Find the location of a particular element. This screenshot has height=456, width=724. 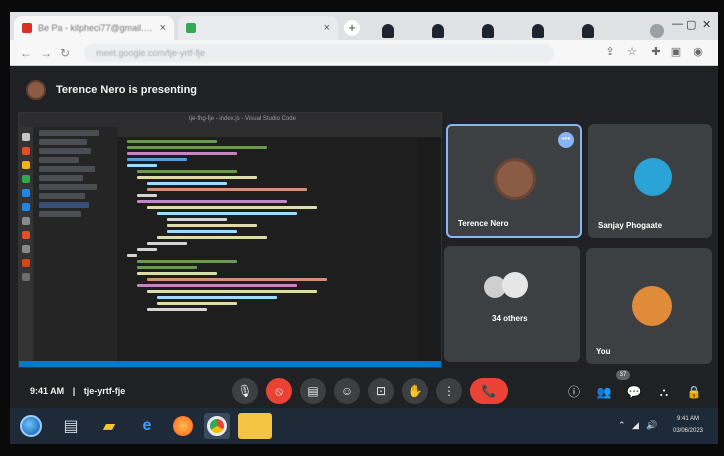

participant-name: Sanjay Phogaate is located at coordinates (630, 225).